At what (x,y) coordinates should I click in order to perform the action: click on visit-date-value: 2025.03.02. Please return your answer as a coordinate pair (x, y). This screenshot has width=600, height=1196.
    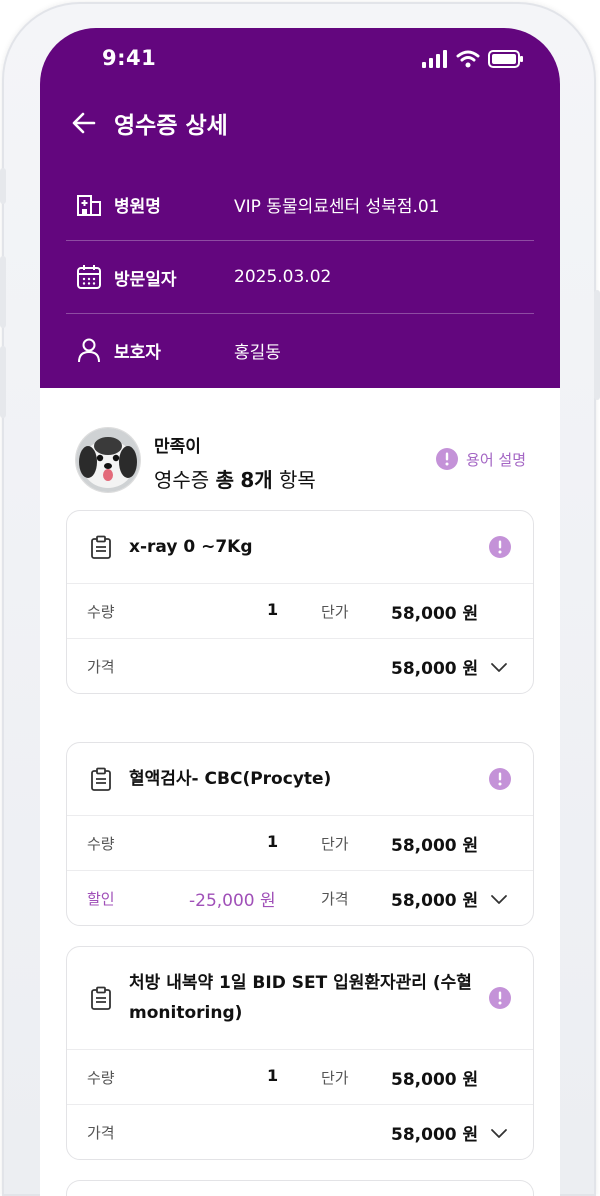
    Looking at the image, I should click on (283, 277).